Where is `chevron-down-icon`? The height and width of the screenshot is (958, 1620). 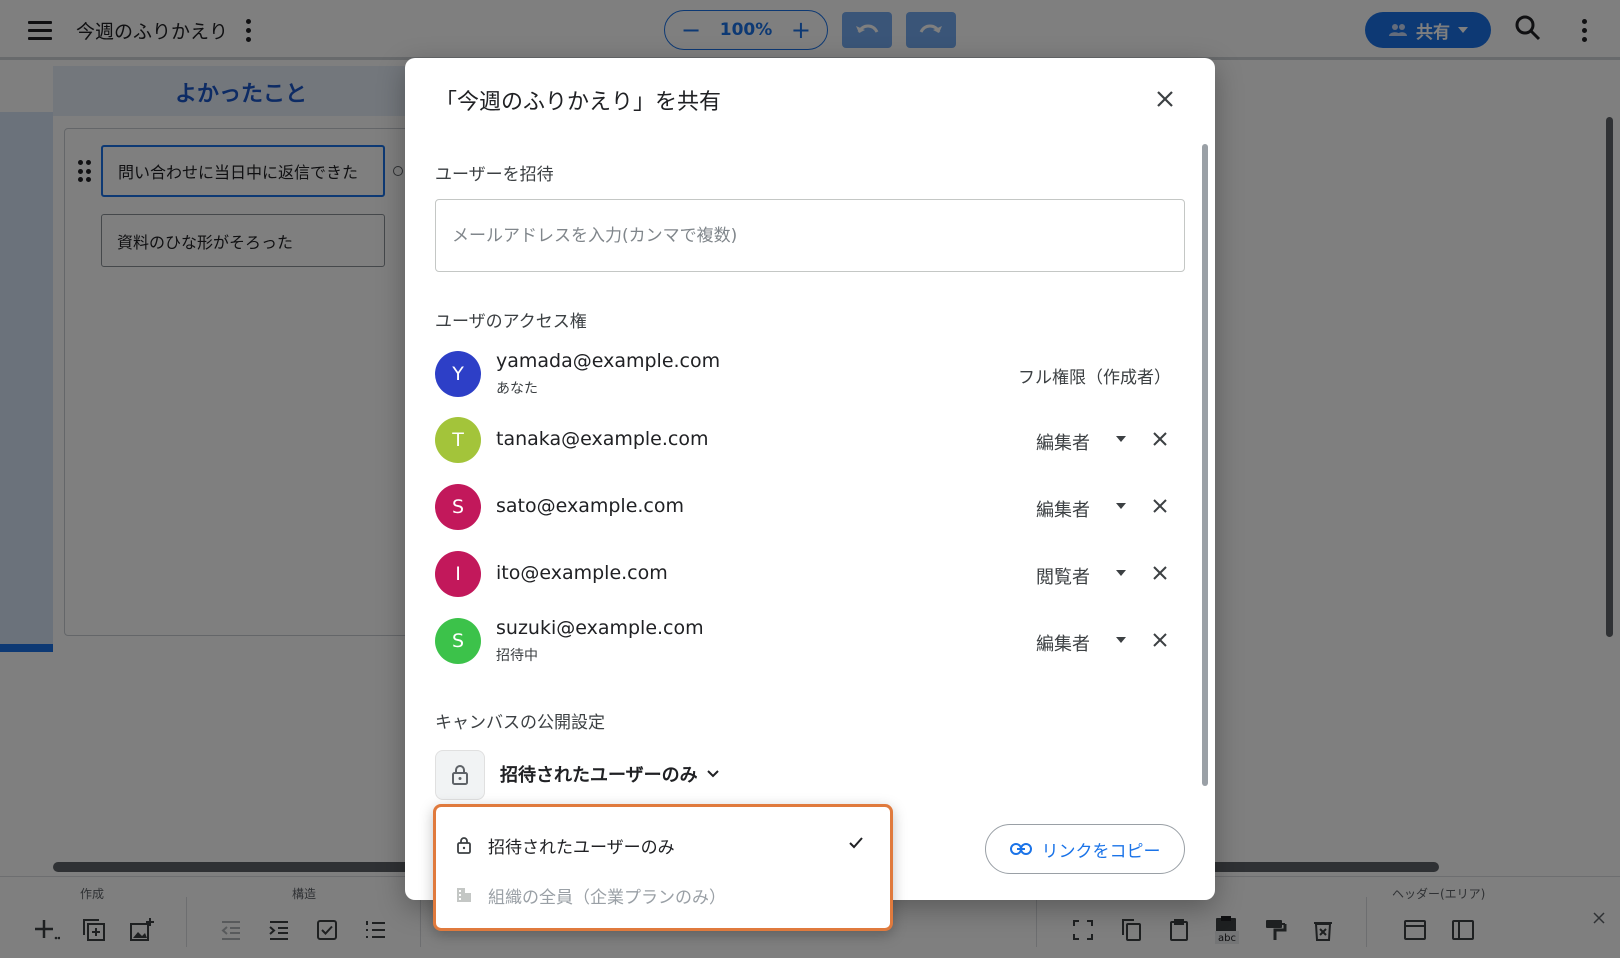
chevron-down-icon is located at coordinates (712, 774).